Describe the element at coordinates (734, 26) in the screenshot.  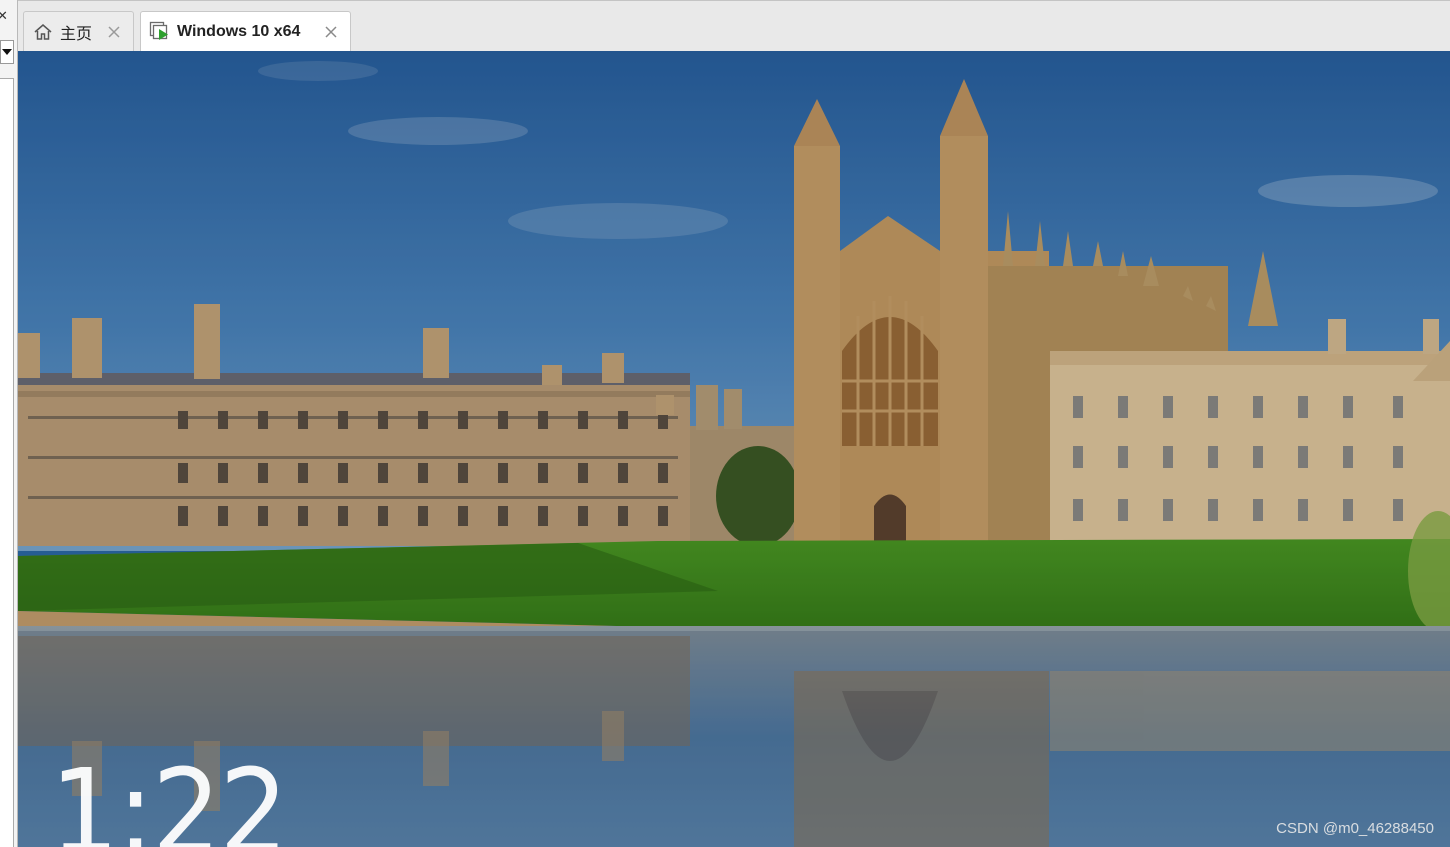
I see `tab-bar: 主页 Windows 10 x64` at that location.